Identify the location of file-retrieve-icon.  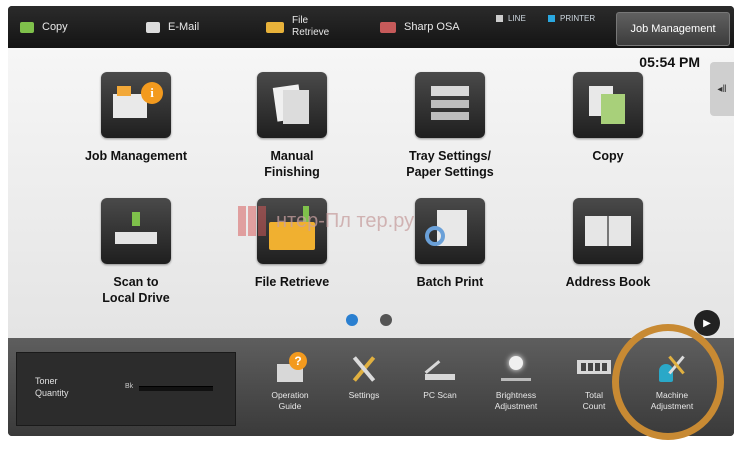
(275, 27).